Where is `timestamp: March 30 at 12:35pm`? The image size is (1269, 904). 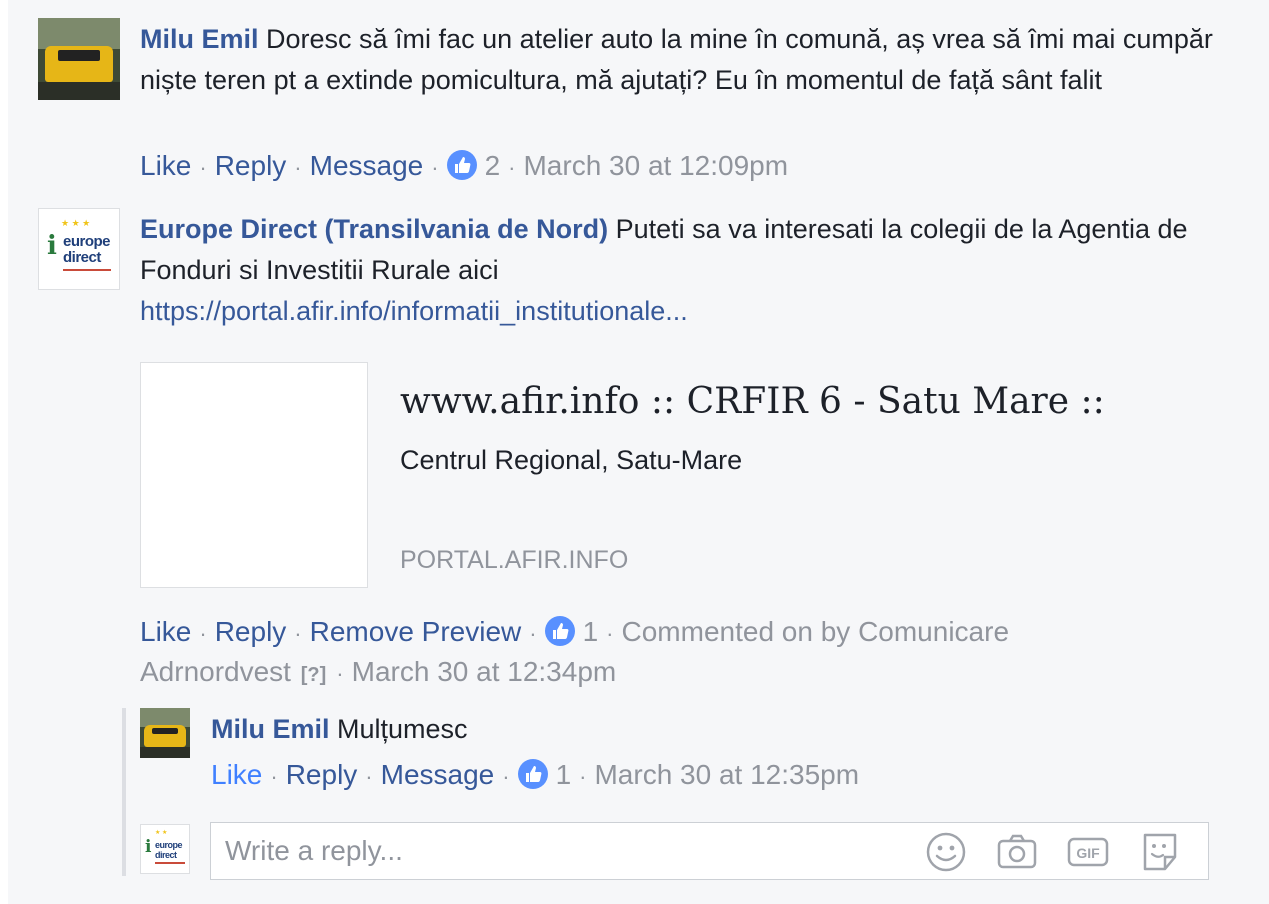 timestamp: March 30 at 12:35pm is located at coordinates (726, 774).